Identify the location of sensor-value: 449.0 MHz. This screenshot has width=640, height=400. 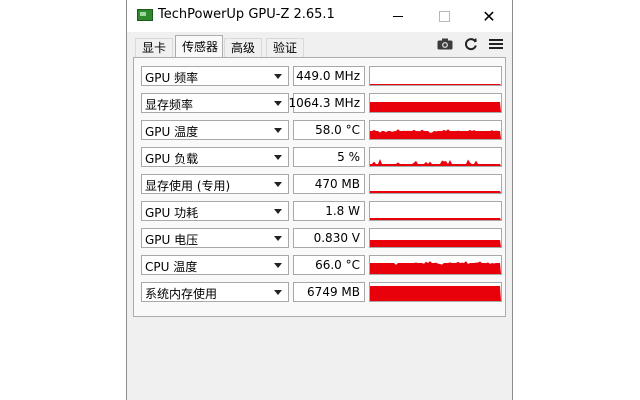
(328, 76).